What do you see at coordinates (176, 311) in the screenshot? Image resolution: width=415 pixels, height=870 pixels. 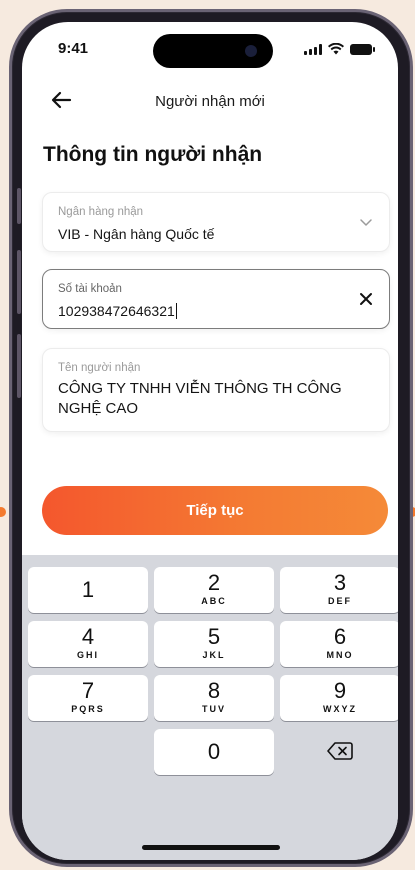 I see `text-caret` at bounding box center [176, 311].